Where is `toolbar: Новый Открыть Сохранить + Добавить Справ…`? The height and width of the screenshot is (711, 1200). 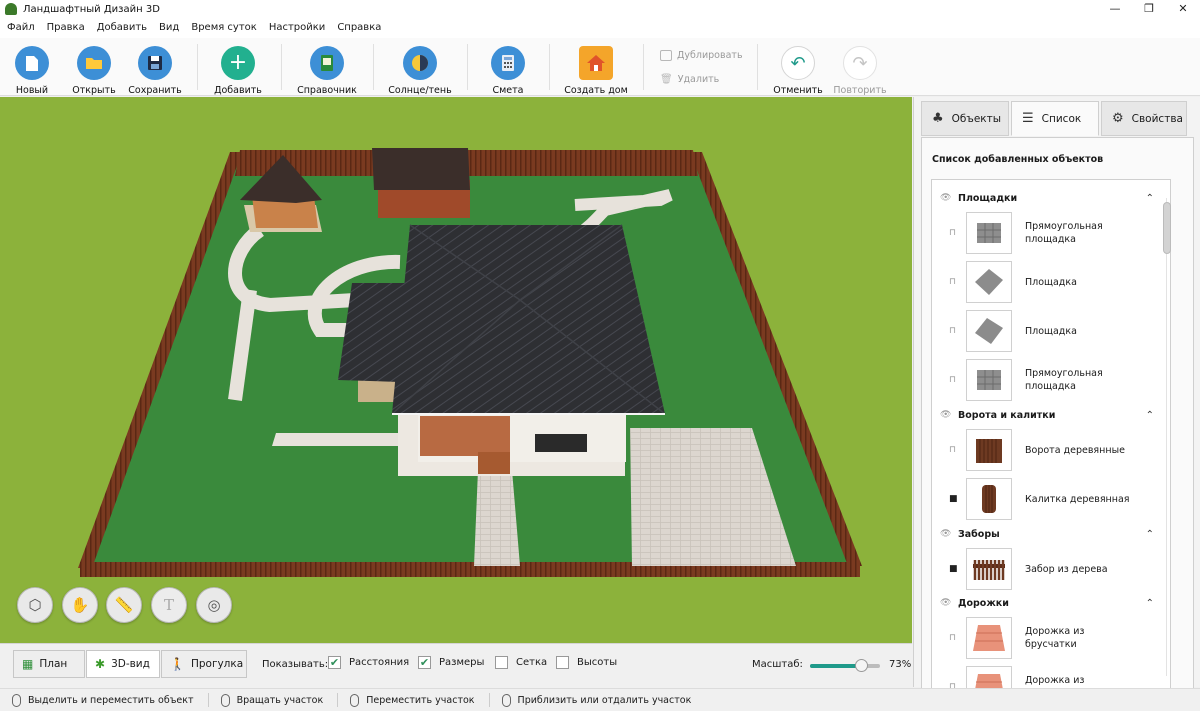 toolbar: Новый Открыть Сохранить + Добавить Справ… is located at coordinates (600, 67).